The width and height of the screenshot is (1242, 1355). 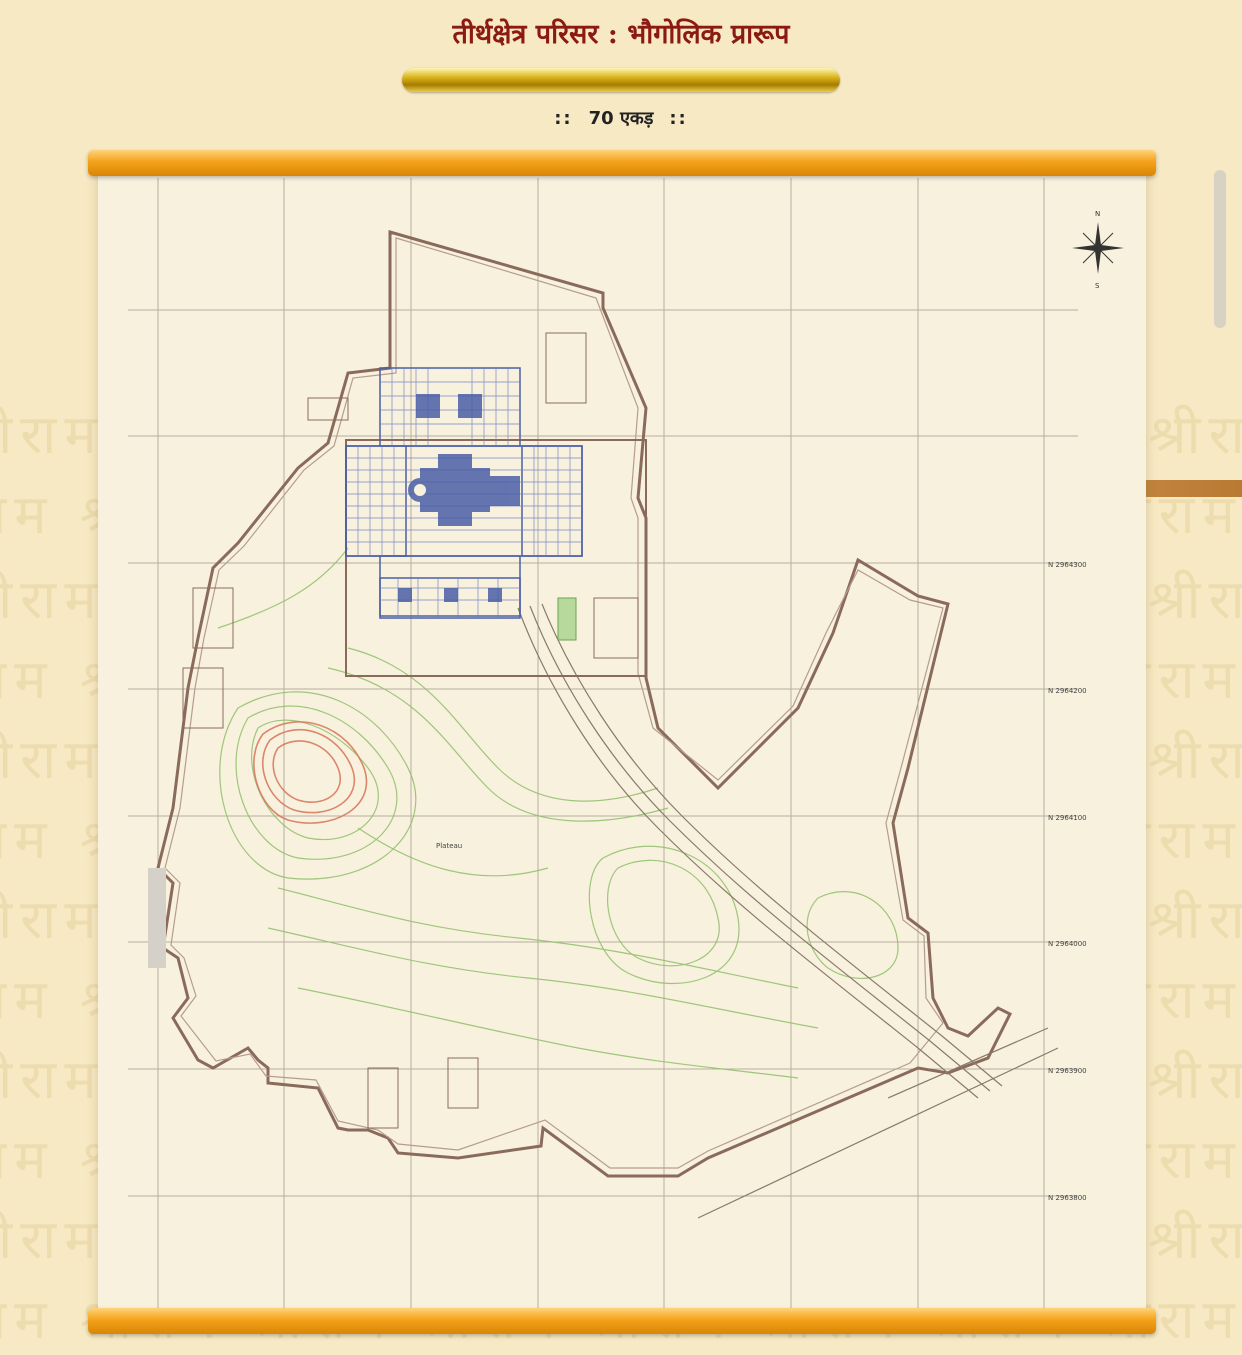 I want to click on scrollbar-thumb, so click(x=1220, y=249).